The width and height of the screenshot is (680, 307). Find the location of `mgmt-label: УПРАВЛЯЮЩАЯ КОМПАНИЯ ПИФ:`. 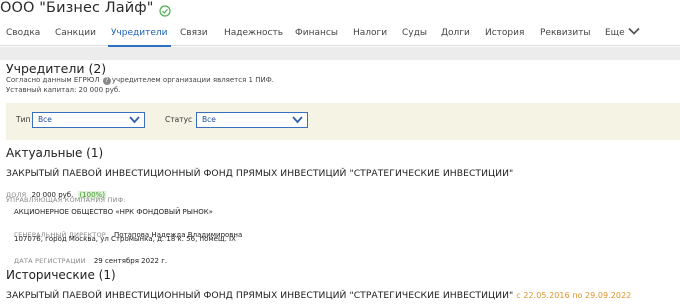

mgmt-label: УПРАВЛЯЮЩАЯ КОМПАНИЯ ПИФ: is located at coordinates (66, 200).